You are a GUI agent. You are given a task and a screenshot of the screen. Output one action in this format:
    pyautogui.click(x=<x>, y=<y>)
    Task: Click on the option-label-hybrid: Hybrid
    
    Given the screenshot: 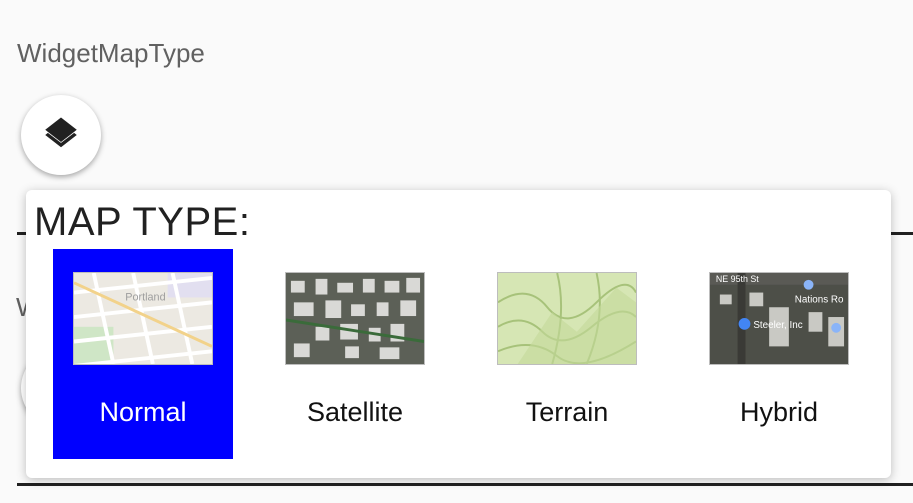 What is the action you would take?
    pyautogui.click(x=779, y=412)
    